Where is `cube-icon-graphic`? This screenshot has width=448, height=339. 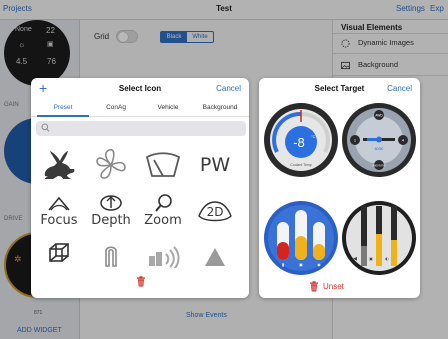 cube-icon-graphic is located at coordinates (59, 252).